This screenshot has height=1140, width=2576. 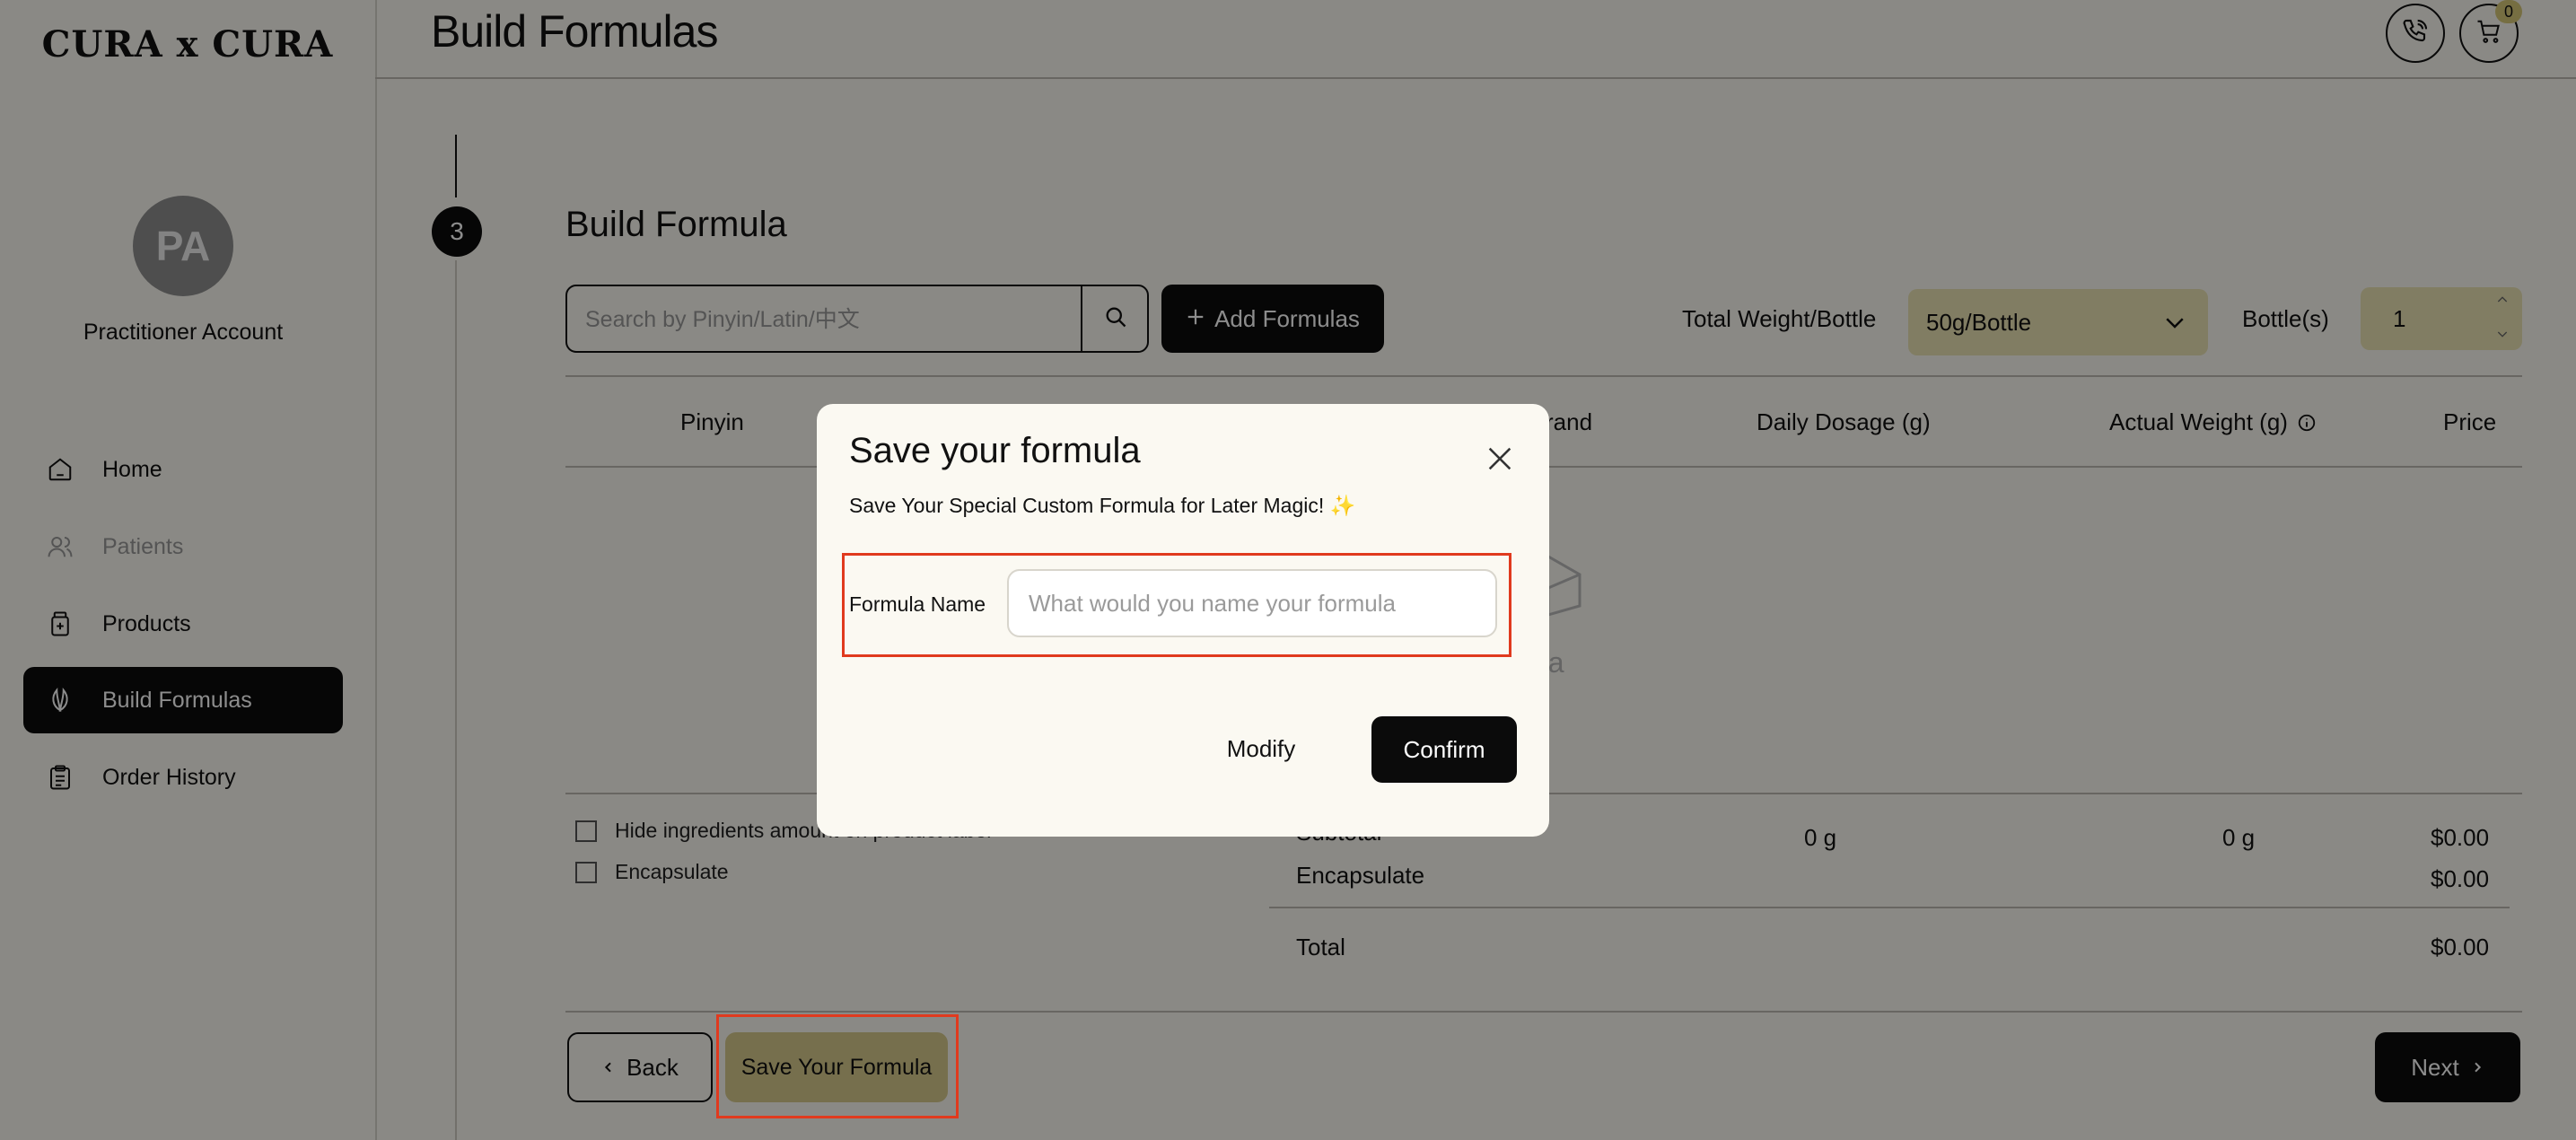 What do you see at coordinates (995, 450) in the screenshot?
I see `modal-title: Save your formula` at bounding box center [995, 450].